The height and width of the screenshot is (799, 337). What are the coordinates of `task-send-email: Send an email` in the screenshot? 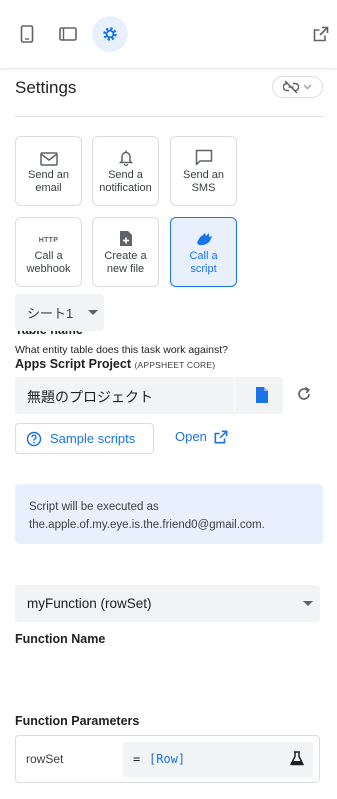 It's located at (48, 171).